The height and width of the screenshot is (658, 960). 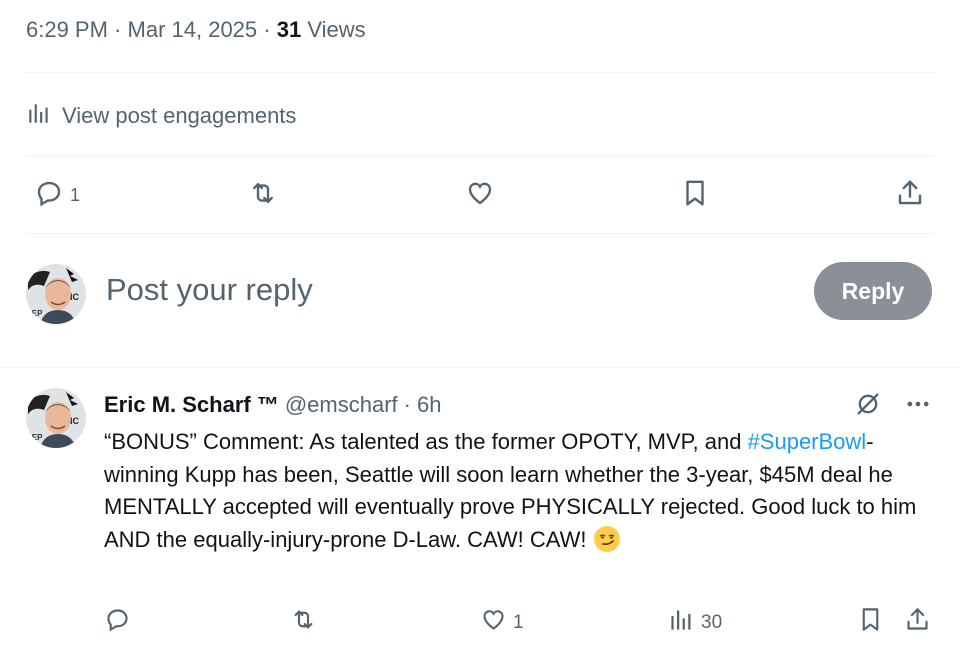 I want to click on reply-action-bar: 1 30, so click(x=480, y=619).